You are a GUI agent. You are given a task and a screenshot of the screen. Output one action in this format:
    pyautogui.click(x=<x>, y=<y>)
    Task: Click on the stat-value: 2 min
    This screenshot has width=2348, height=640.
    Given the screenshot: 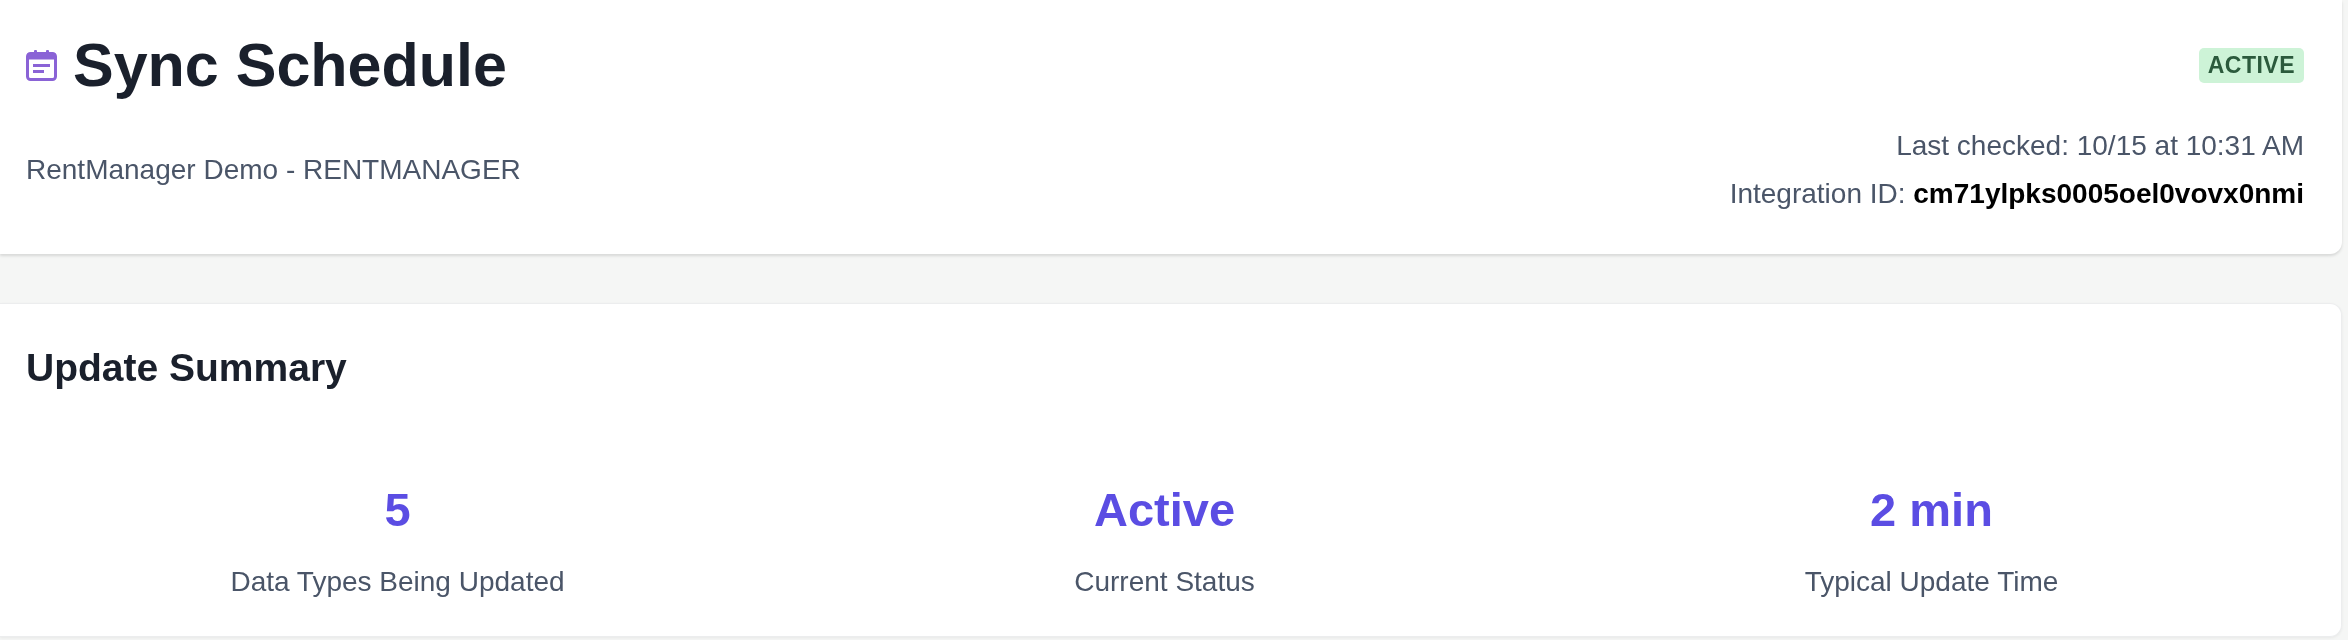 What is the action you would take?
    pyautogui.click(x=1931, y=510)
    